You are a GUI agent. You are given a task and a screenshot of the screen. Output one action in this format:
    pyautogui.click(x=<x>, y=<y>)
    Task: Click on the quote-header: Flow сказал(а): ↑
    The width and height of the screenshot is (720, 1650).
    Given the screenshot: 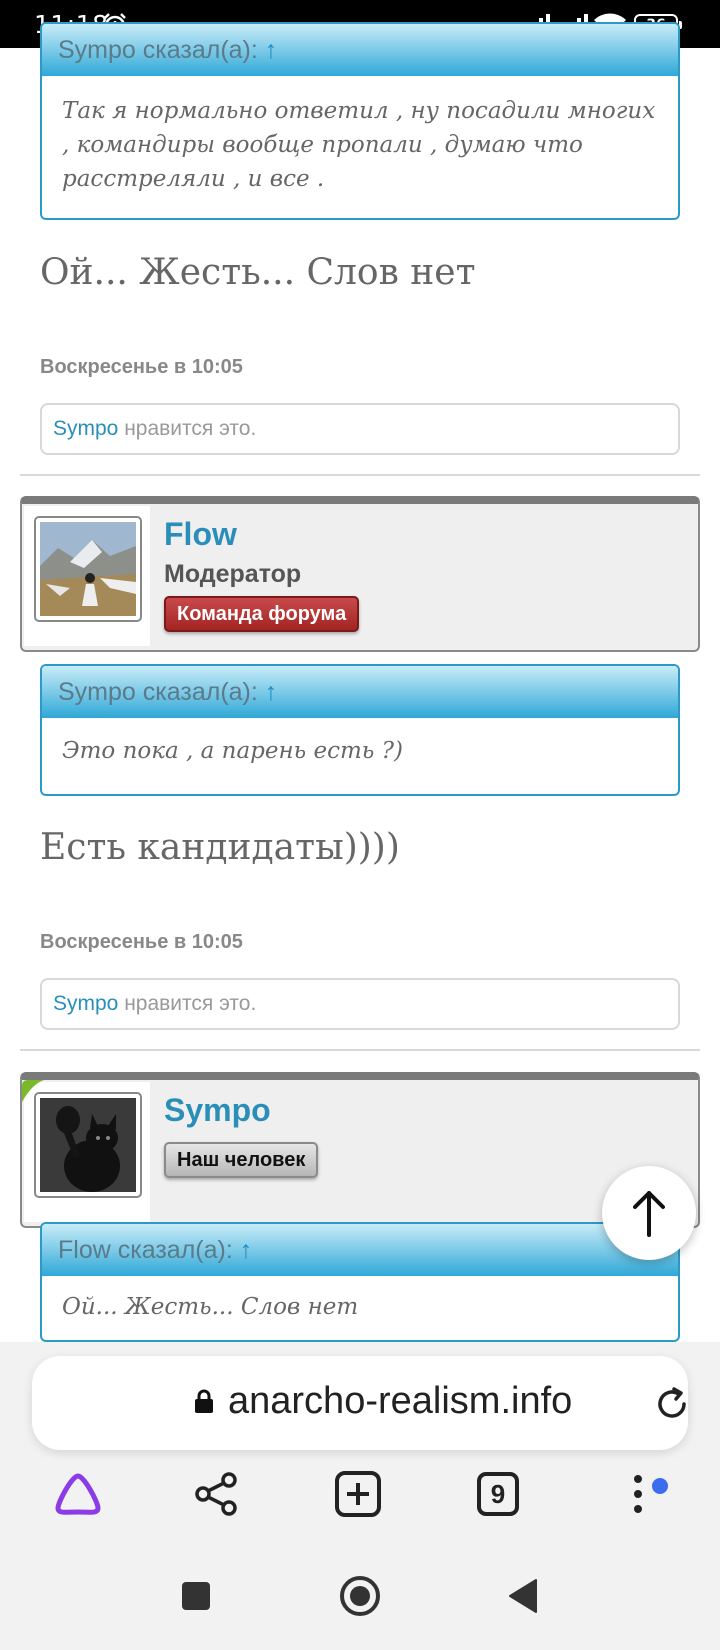 What is the action you would take?
    pyautogui.click(x=360, y=1250)
    